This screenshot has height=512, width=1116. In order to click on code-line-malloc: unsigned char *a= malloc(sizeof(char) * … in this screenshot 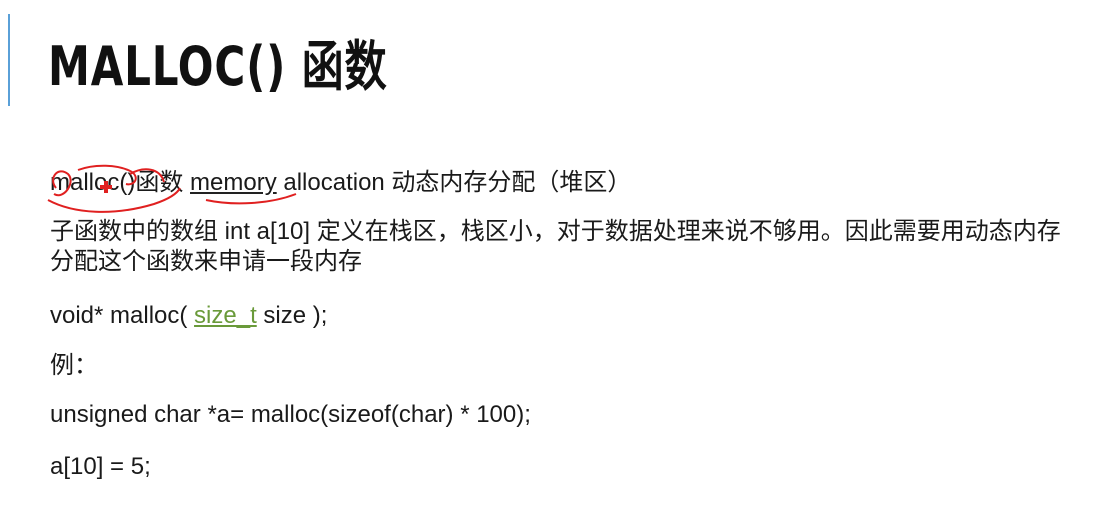, I will do `click(290, 414)`.